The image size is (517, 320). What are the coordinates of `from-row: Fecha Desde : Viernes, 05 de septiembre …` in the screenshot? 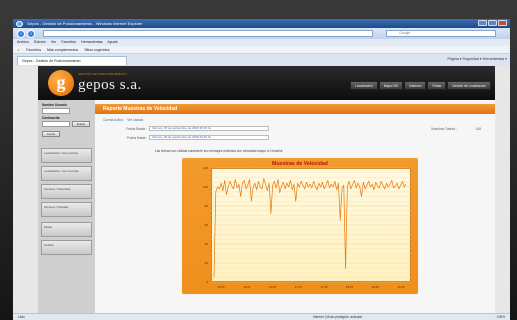 It's located at (295, 129).